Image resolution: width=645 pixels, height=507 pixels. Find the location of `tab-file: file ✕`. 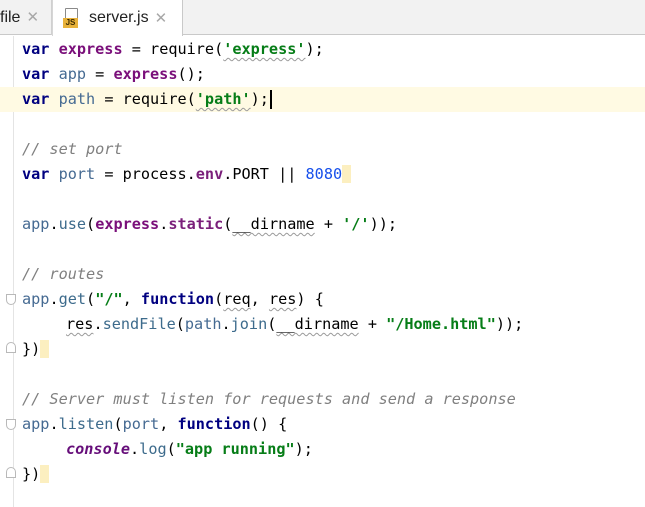

tab-file: file ✕ is located at coordinates (26, 17).